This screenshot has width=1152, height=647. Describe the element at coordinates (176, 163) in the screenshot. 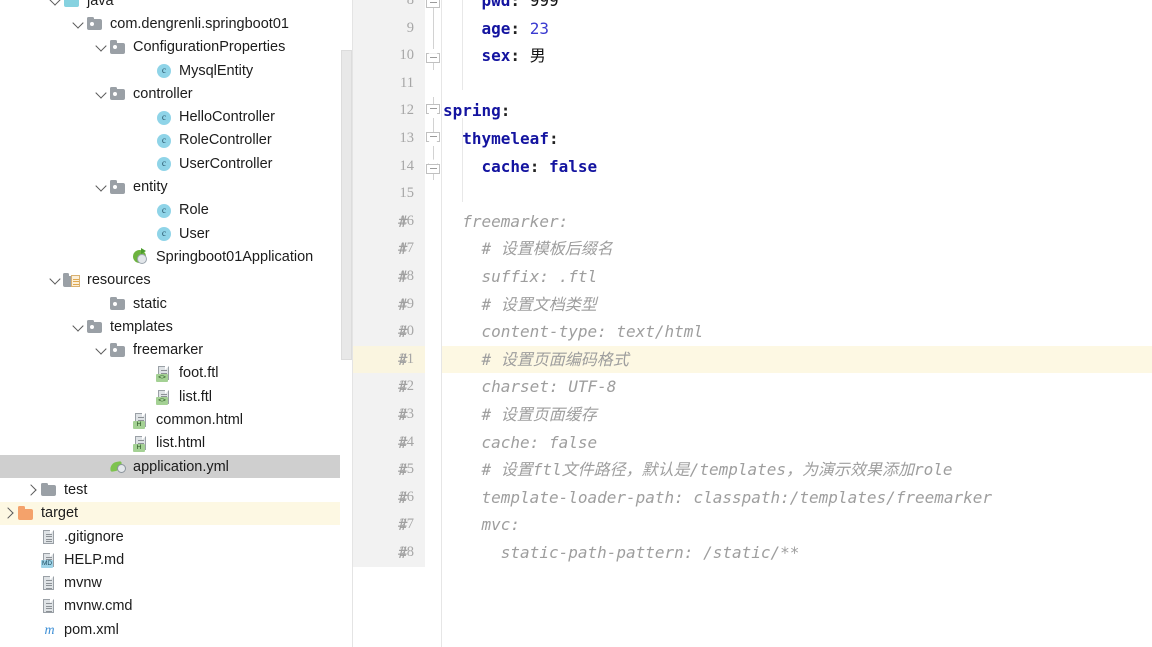

I see `tree-item-usercontroller: c UserController` at that location.